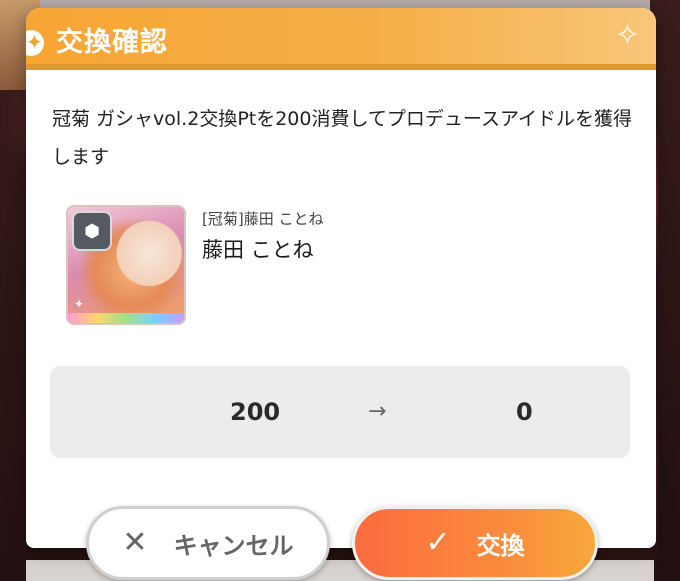 The height and width of the screenshot is (581, 680). I want to click on dialog-message: 冠菊 ガシャvol.2交換Ptを200消費してプロデュースアイドルを獲得します, so click(342, 138).